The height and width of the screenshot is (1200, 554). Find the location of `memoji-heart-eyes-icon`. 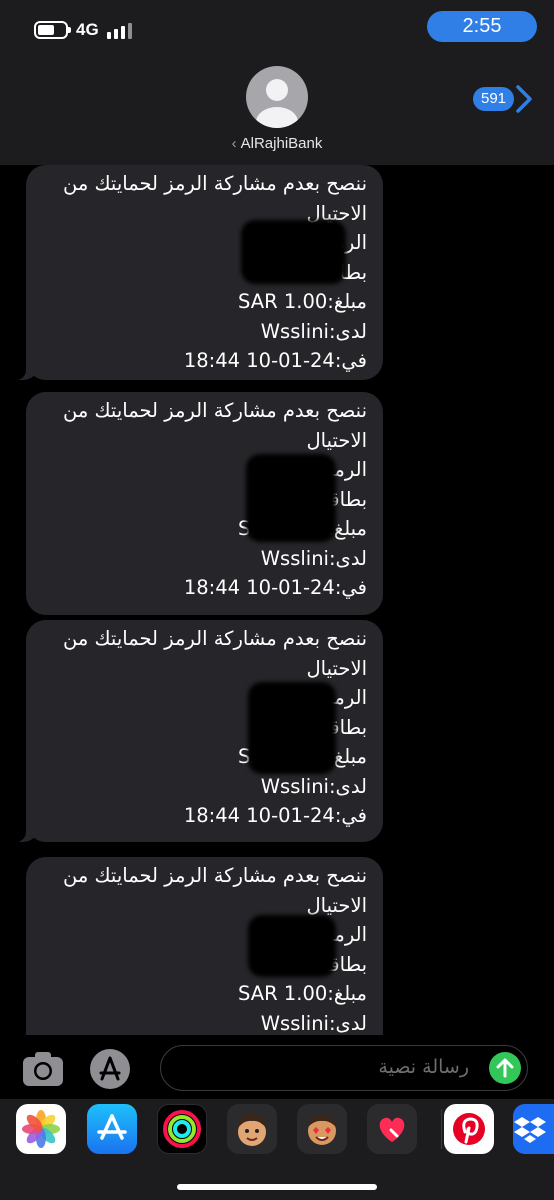

memoji-heart-eyes-icon is located at coordinates (322, 1129).